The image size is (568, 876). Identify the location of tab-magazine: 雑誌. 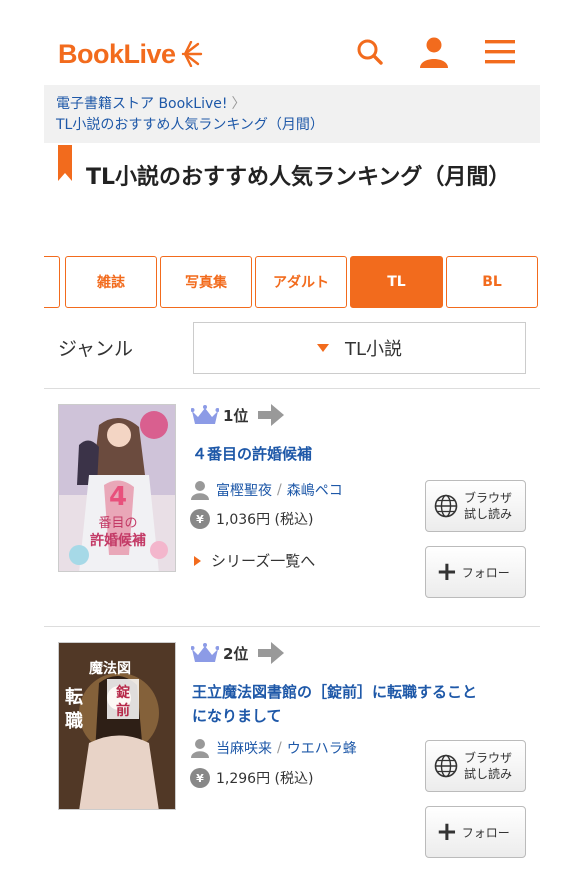
(111, 282).